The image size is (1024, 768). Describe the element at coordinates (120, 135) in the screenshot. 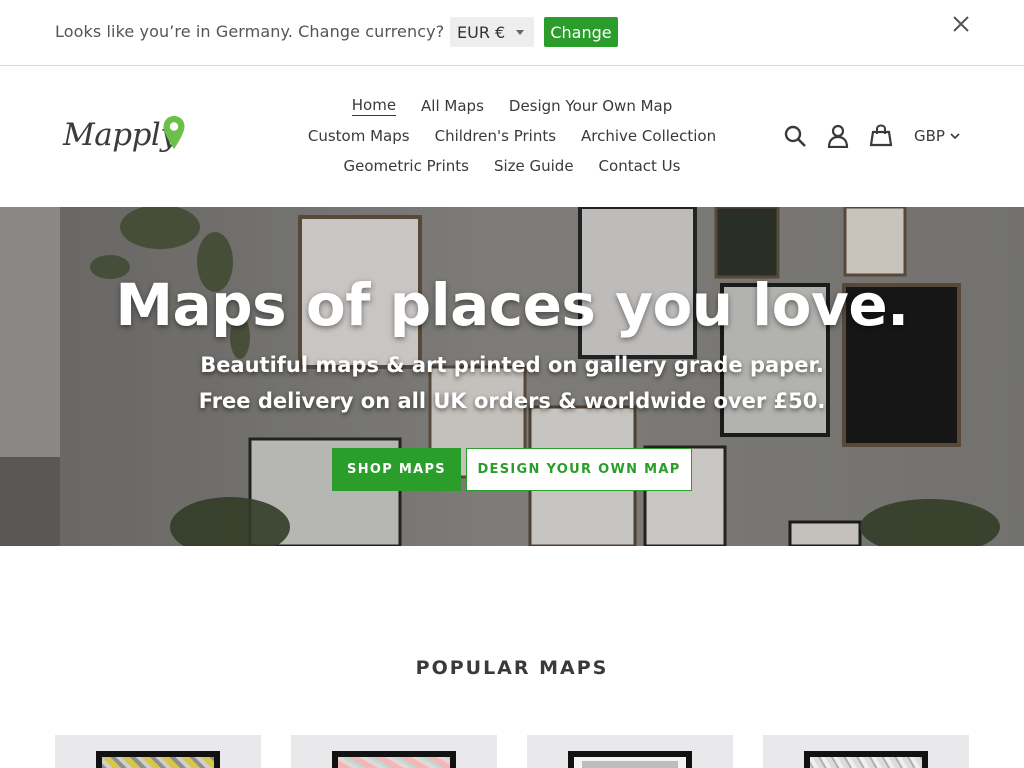

I see `logo-text: Mapply` at that location.